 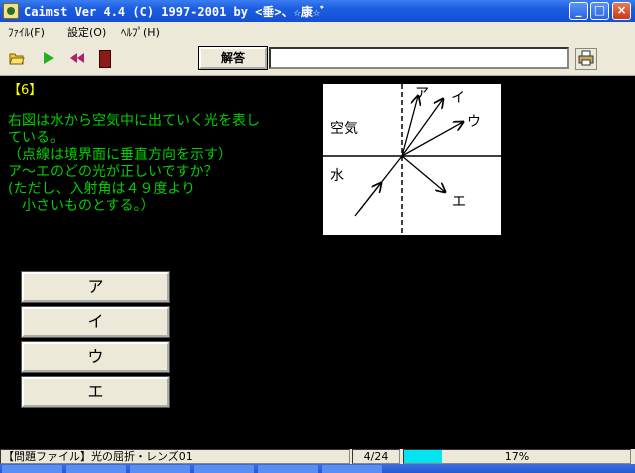 I want to click on close-button: ×, so click(x=621, y=11).